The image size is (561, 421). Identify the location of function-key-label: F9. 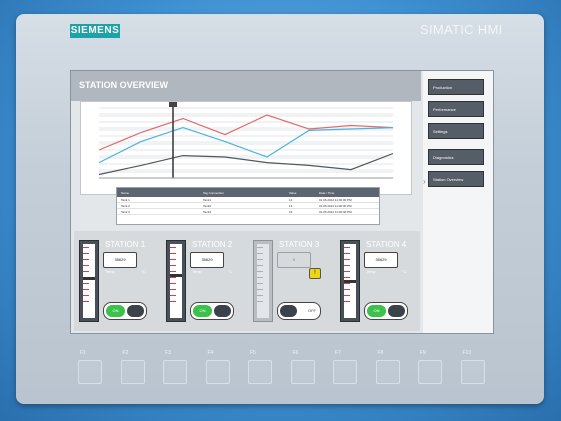
(423, 353).